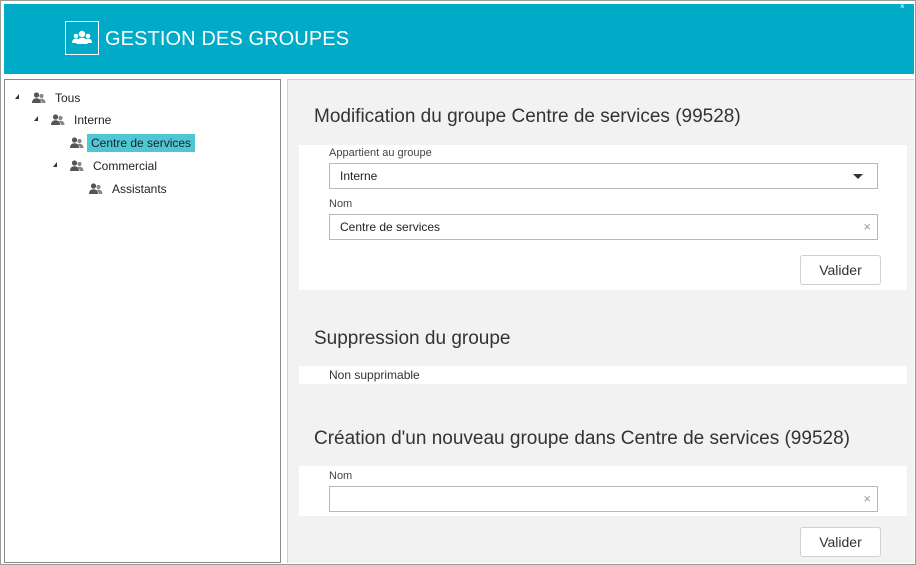  I want to click on chevron-down-icon, so click(858, 176).